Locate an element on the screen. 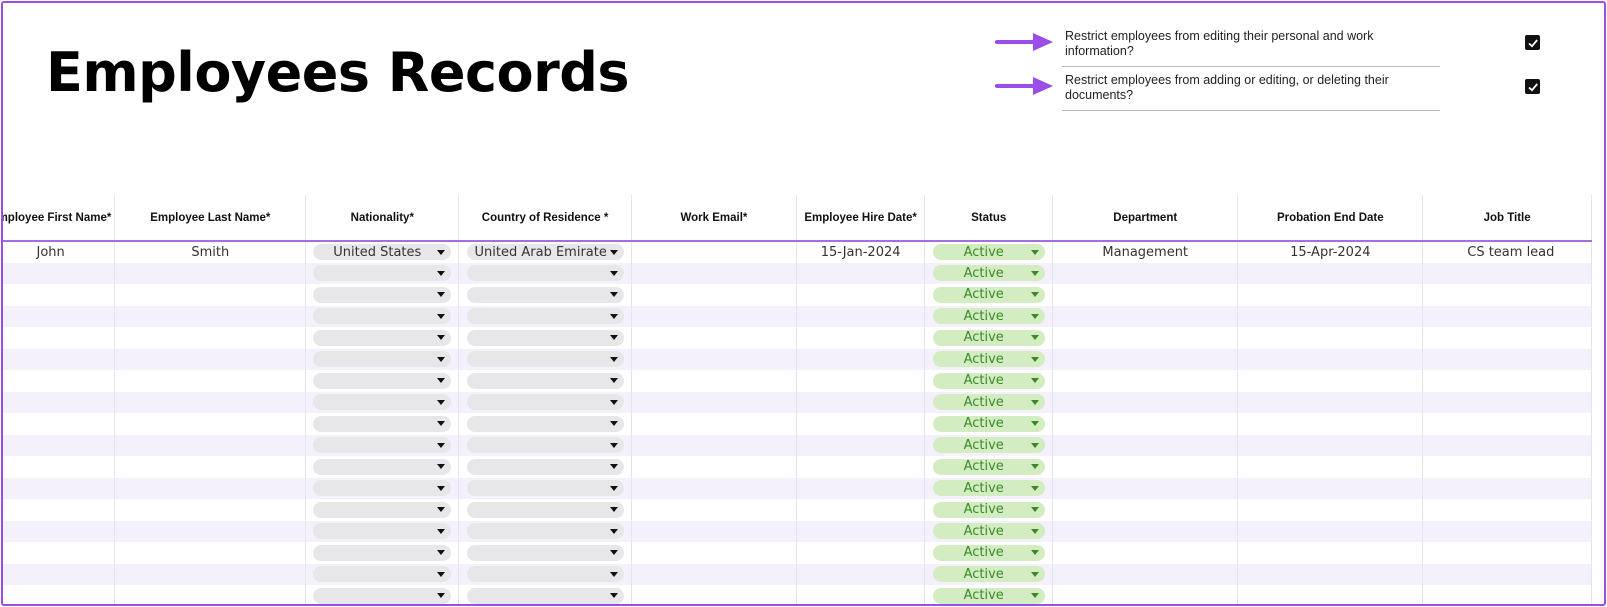  country-dropdown: United Arab Emirates is located at coordinates (545, 252).